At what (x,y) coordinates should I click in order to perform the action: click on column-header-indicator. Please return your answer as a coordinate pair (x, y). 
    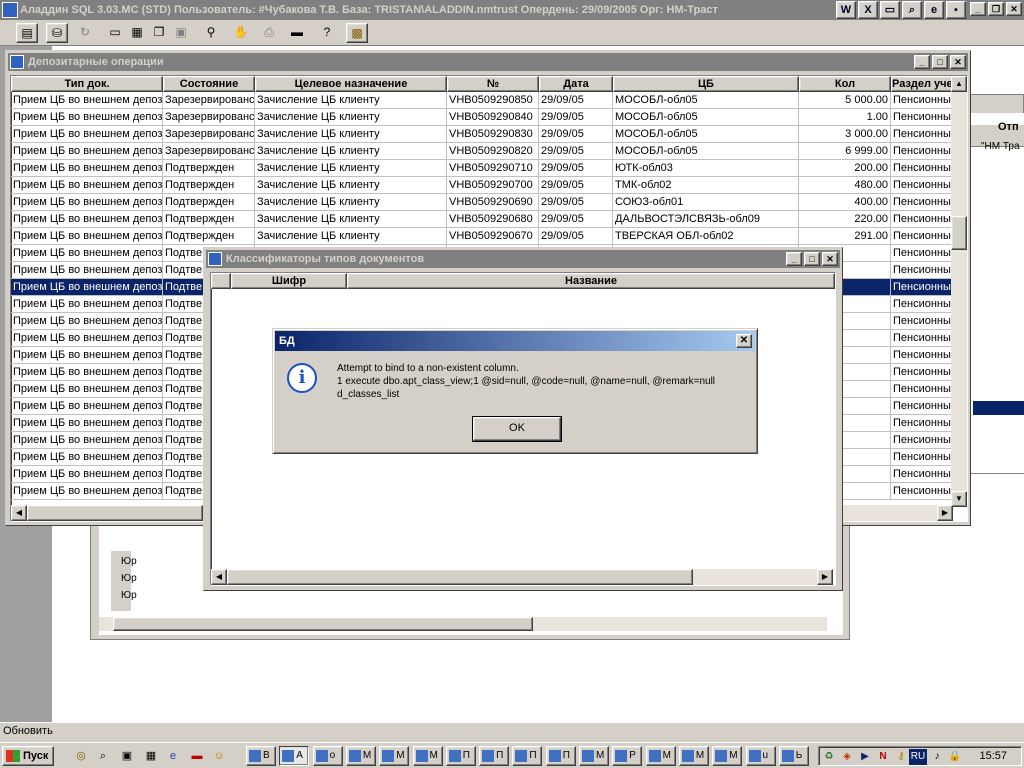
    Looking at the image, I should click on (221, 281).